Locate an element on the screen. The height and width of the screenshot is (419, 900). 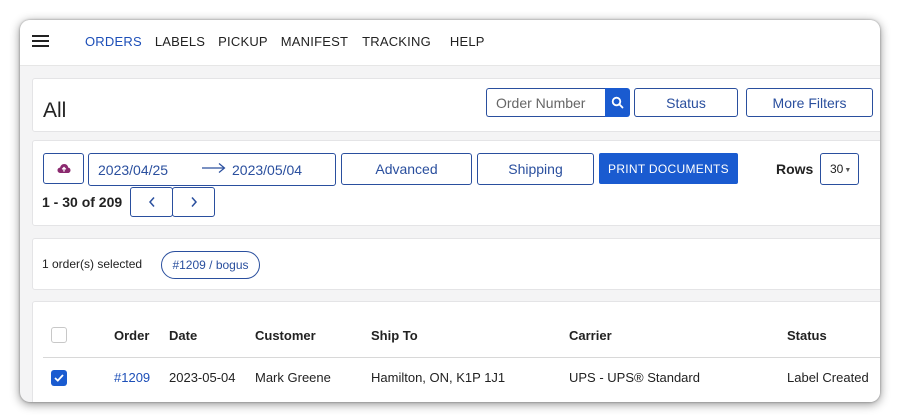
customer-name: Mark Greene is located at coordinates (293, 377).